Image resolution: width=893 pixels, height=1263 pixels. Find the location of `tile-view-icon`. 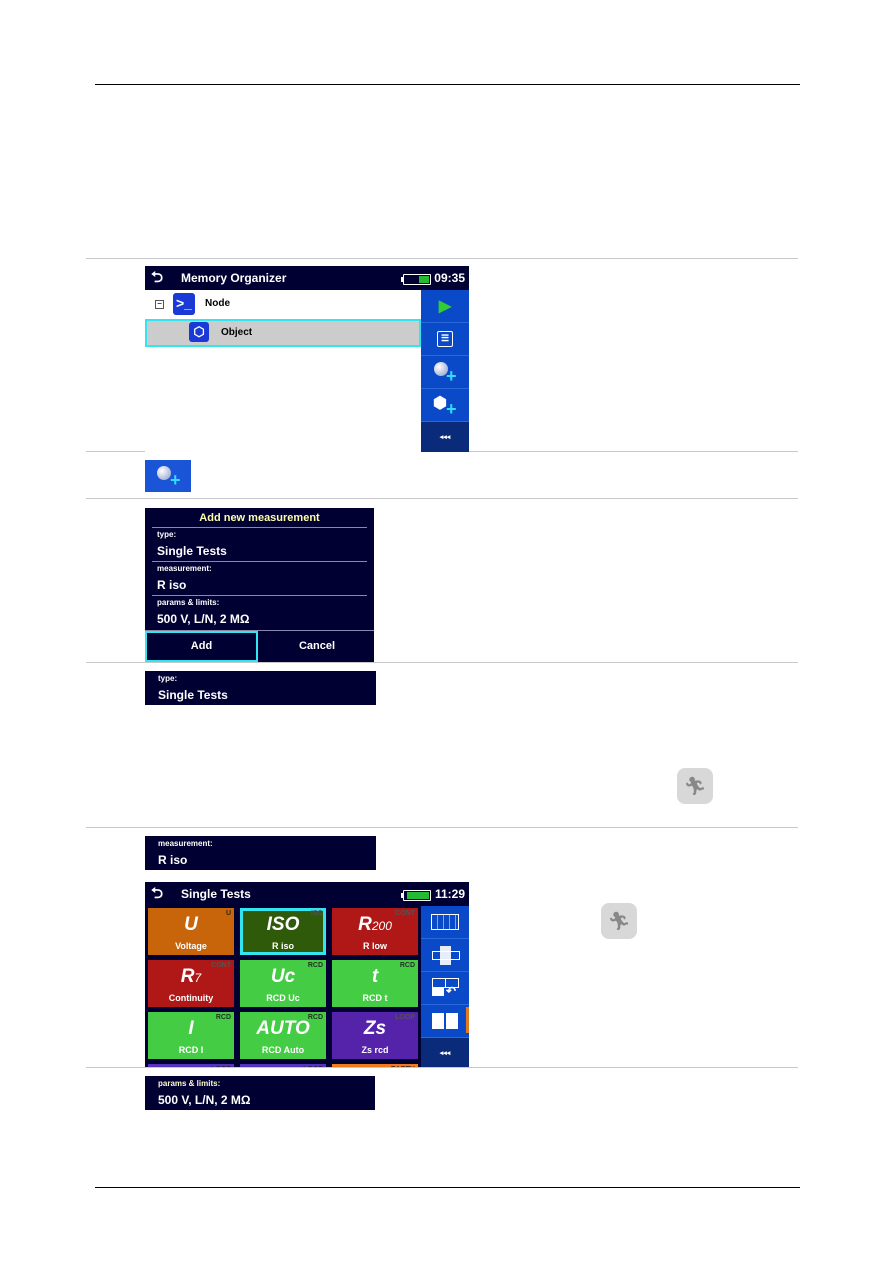

tile-view-icon is located at coordinates (445, 1021).